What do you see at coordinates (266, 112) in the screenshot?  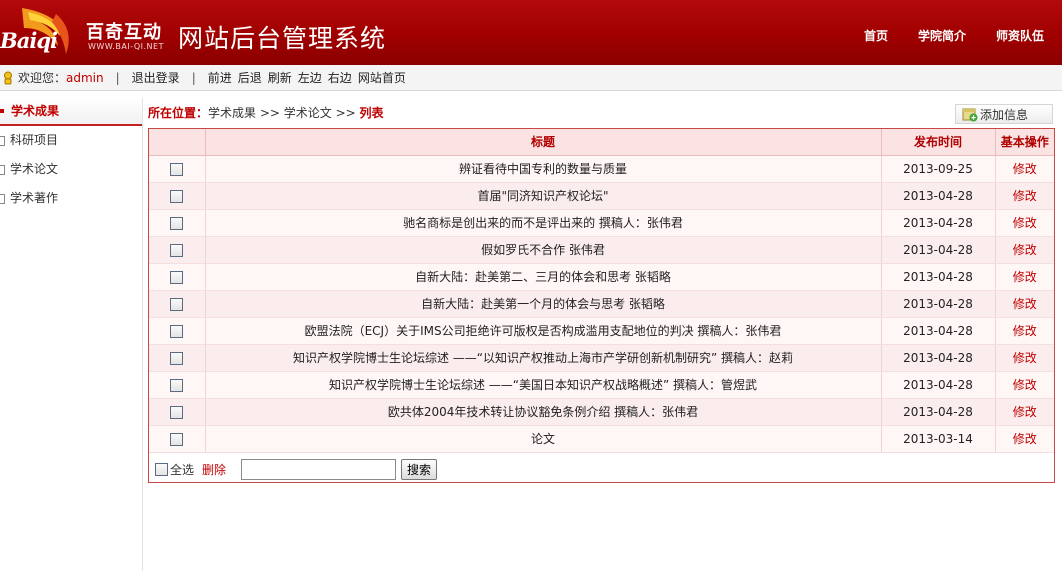 I see `breadcrumb: 所在位置：学术成果 >> 学术论文 >> 列表` at bounding box center [266, 112].